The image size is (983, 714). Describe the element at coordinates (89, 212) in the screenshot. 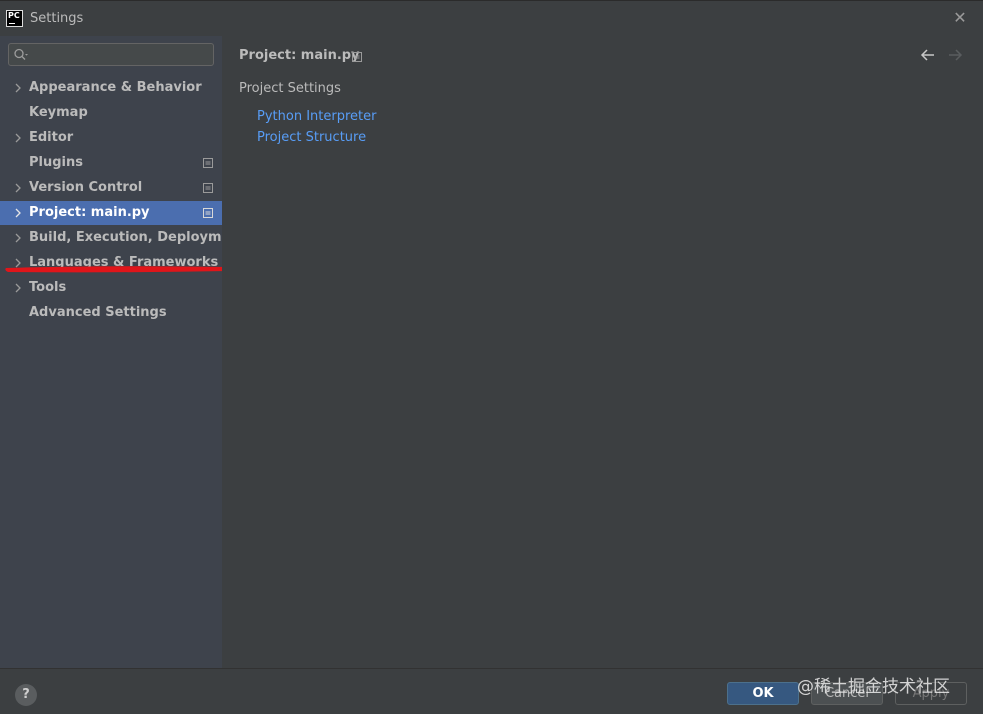

I see `sidebar-item-label: Project: main.py` at that location.